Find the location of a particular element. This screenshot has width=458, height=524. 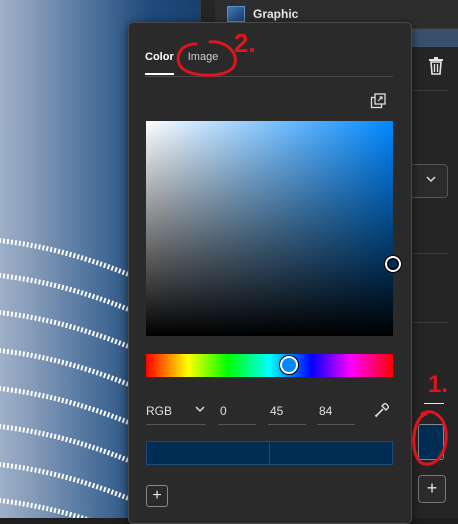

layer-name: Graphic is located at coordinates (276, 14).